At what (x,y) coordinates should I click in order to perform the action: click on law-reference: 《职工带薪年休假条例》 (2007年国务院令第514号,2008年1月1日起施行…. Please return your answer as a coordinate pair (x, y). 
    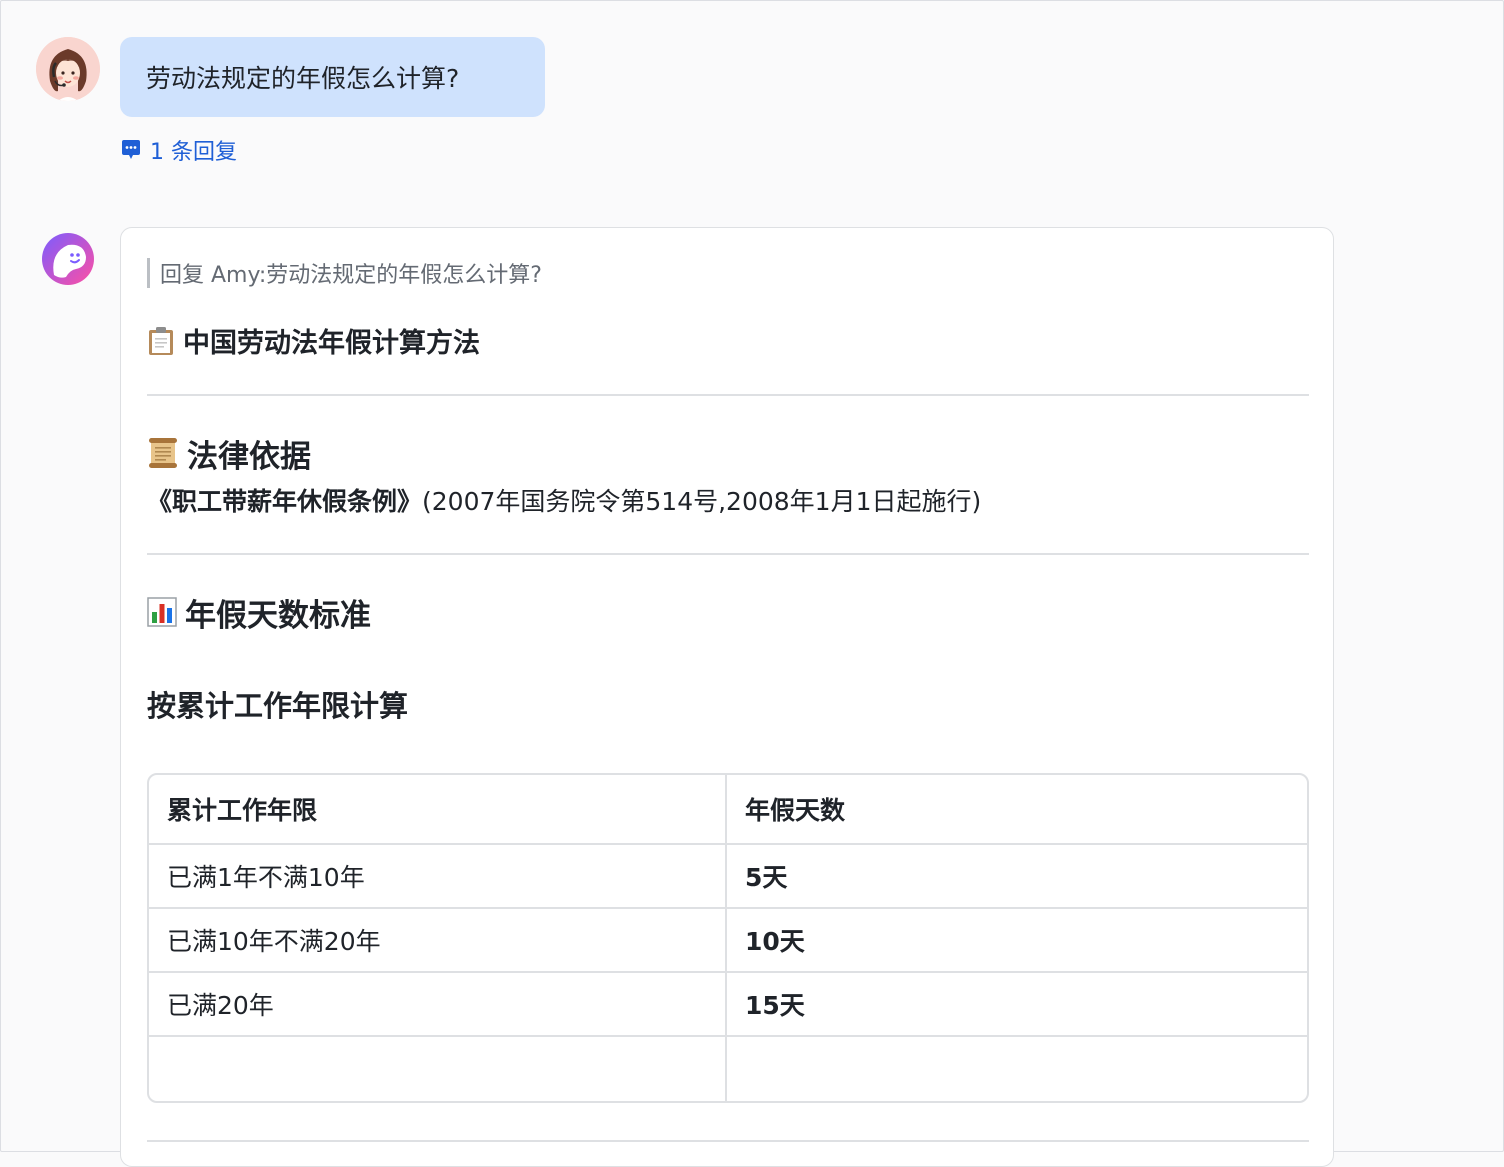
    Looking at the image, I should click on (564, 500).